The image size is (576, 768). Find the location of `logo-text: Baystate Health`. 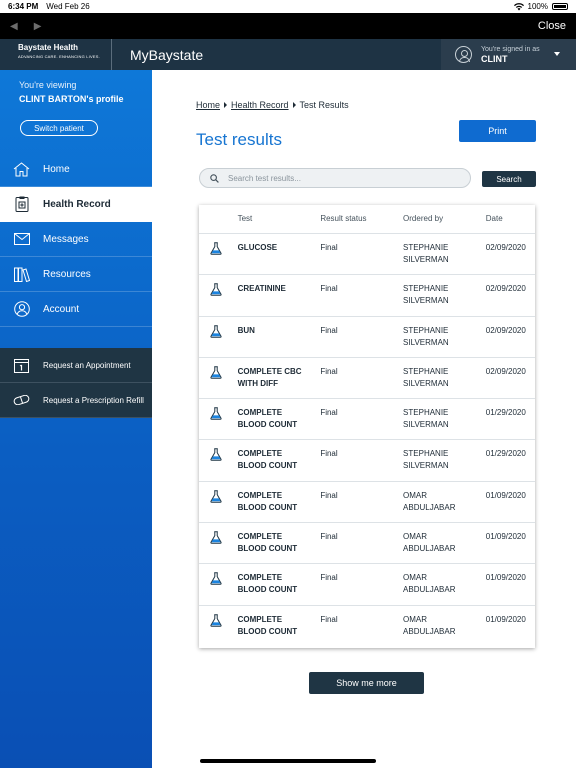

logo-text: Baystate Health is located at coordinates (48, 47).